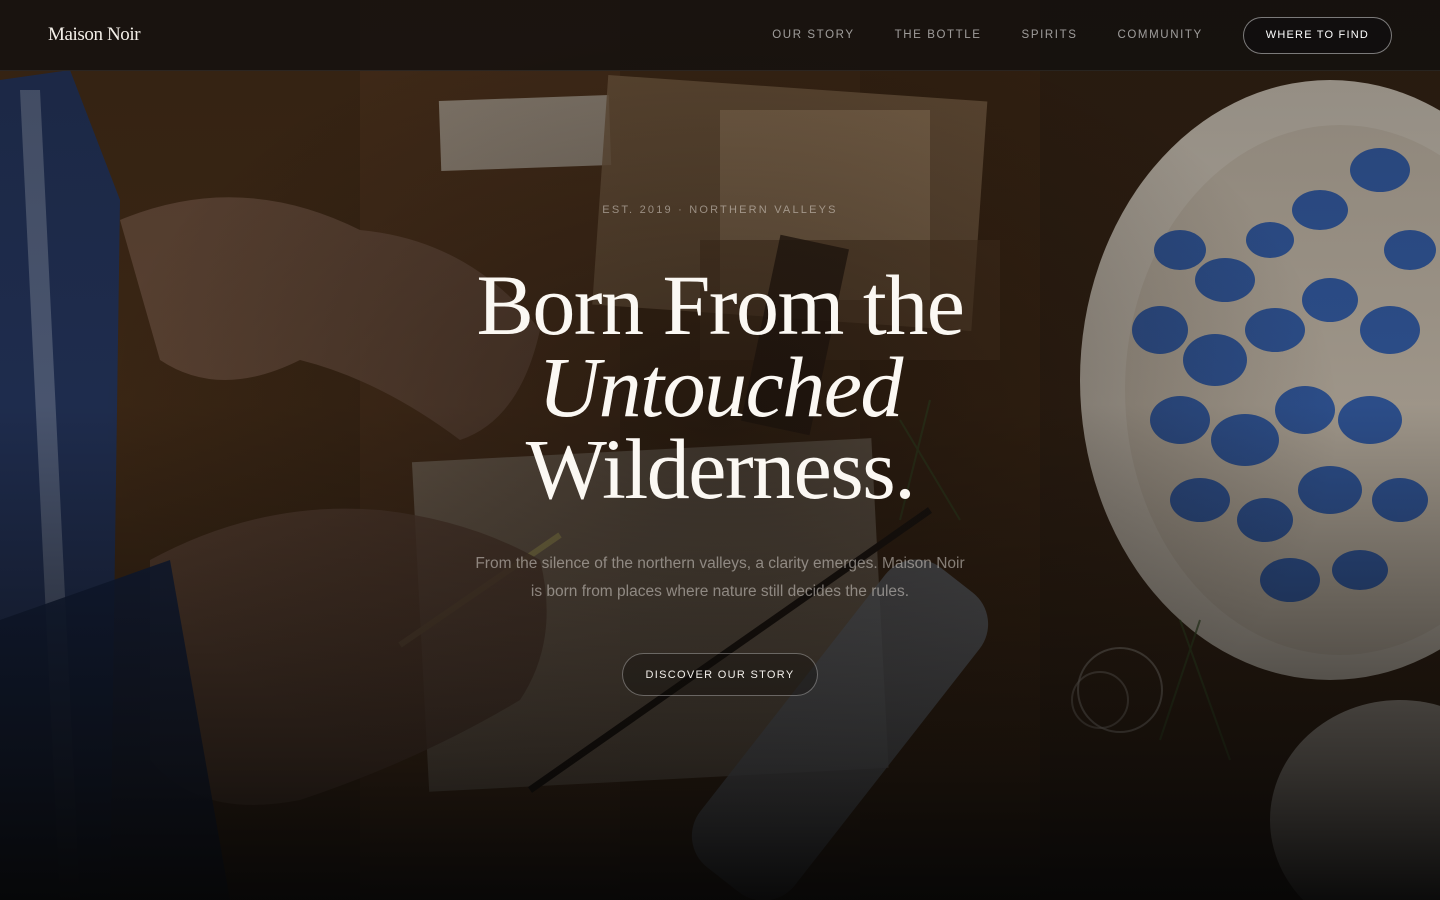 Image resolution: width=1440 pixels, height=900 pixels. I want to click on hero-eyebrow: EST. 2019 · NORTHERN VALLEYS, so click(720, 210).